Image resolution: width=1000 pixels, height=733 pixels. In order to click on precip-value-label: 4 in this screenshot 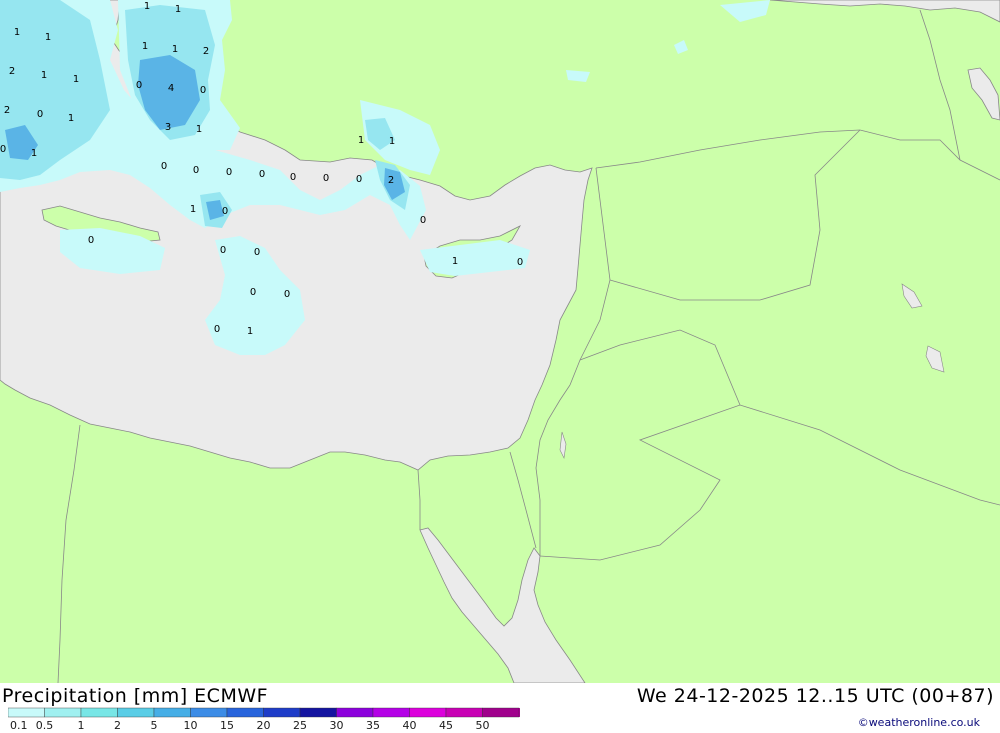, I will do `click(171, 88)`.